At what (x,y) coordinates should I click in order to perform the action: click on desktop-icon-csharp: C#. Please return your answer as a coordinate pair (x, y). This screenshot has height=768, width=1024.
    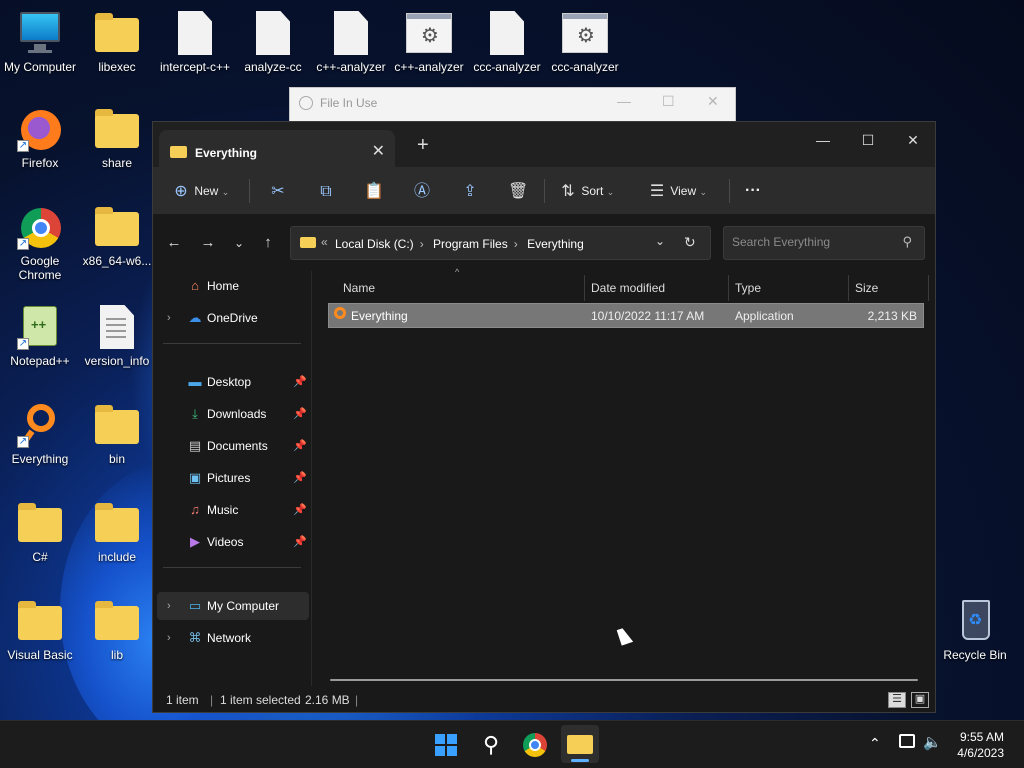
    Looking at the image, I should click on (40, 532).